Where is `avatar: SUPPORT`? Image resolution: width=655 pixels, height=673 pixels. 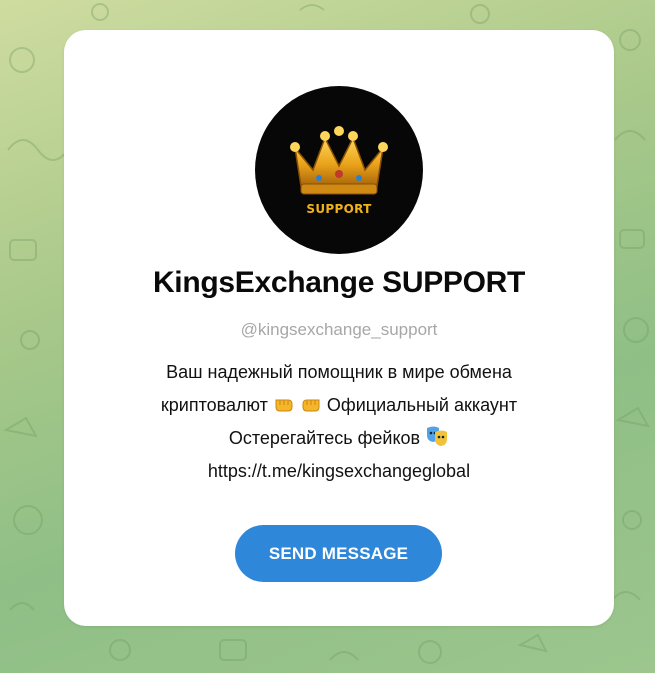
avatar: SUPPORT is located at coordinates (339, 170).